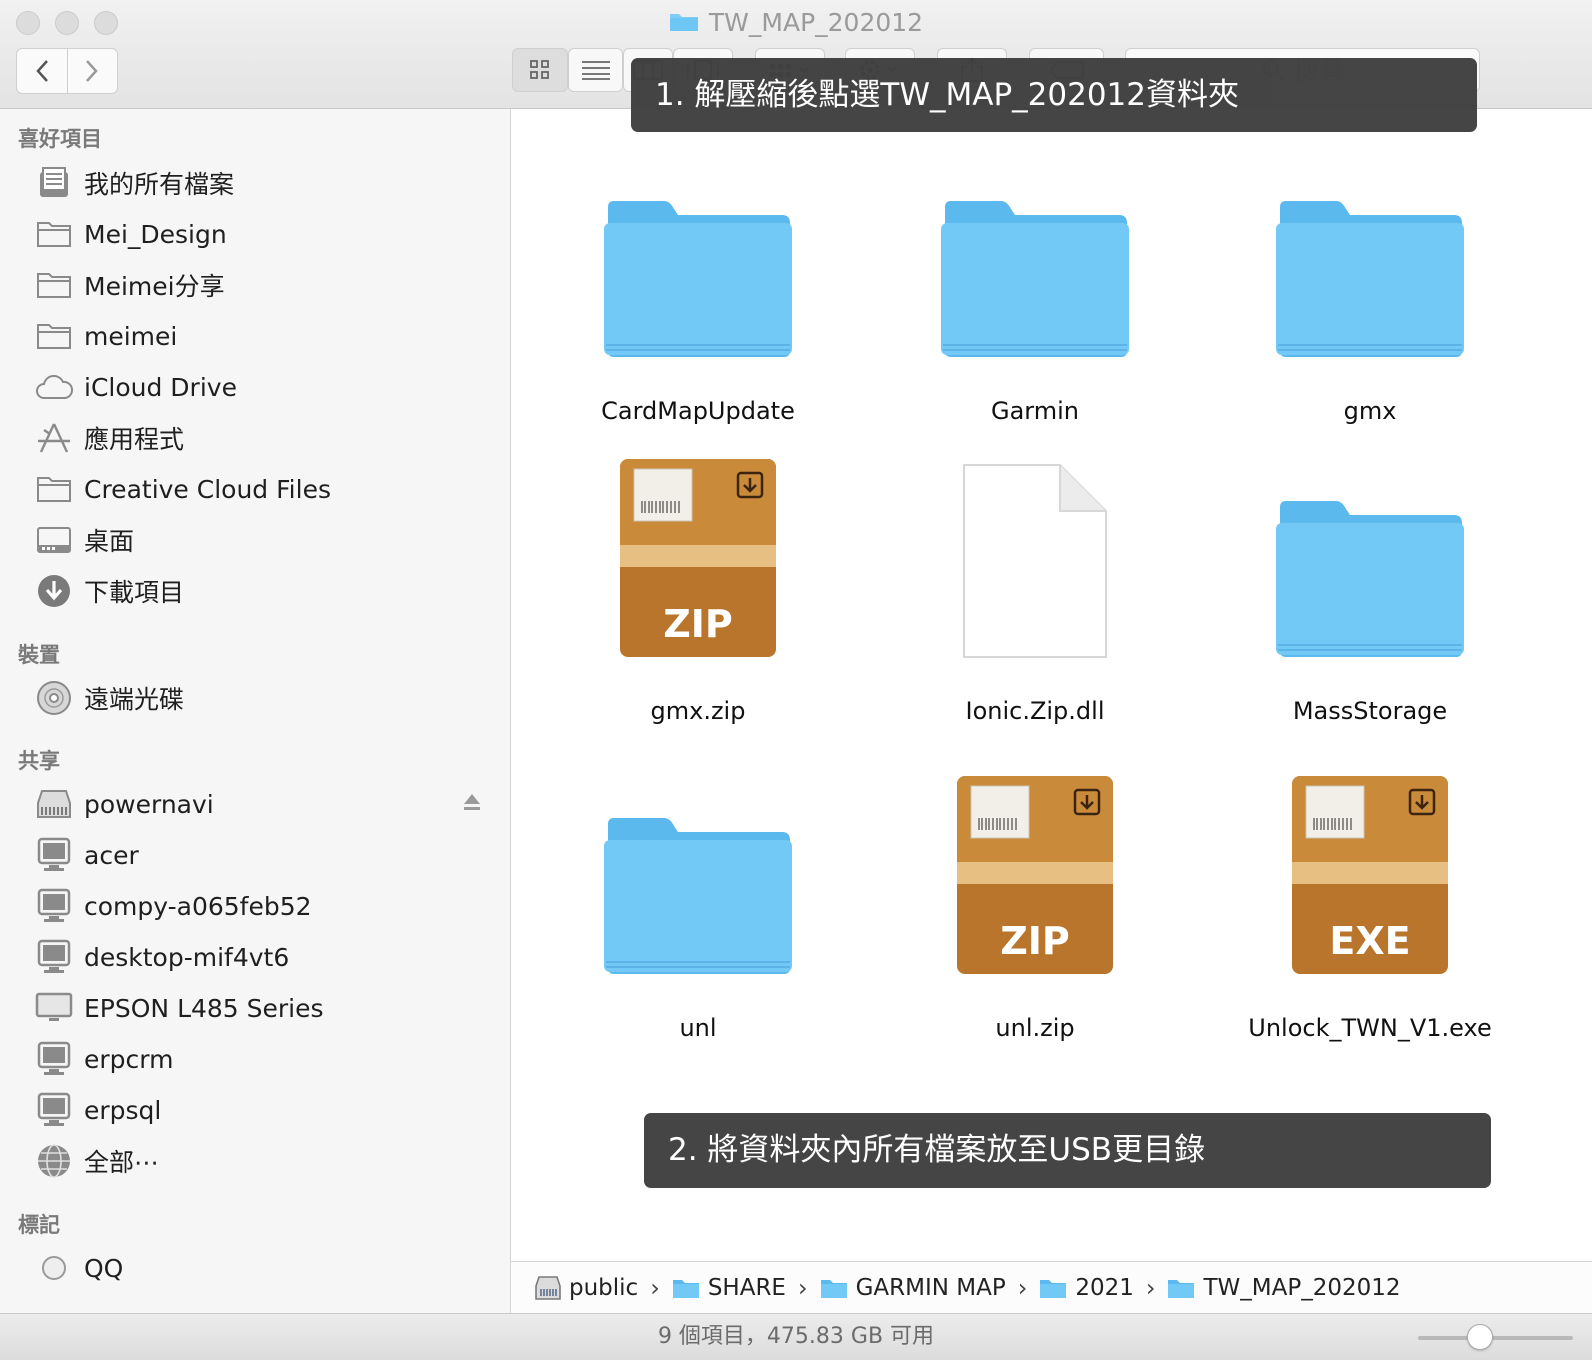  Describe the element at coordinates (129, 1059) in the screenshot. I see `sidebar-item-label: erpcrm` at that location.